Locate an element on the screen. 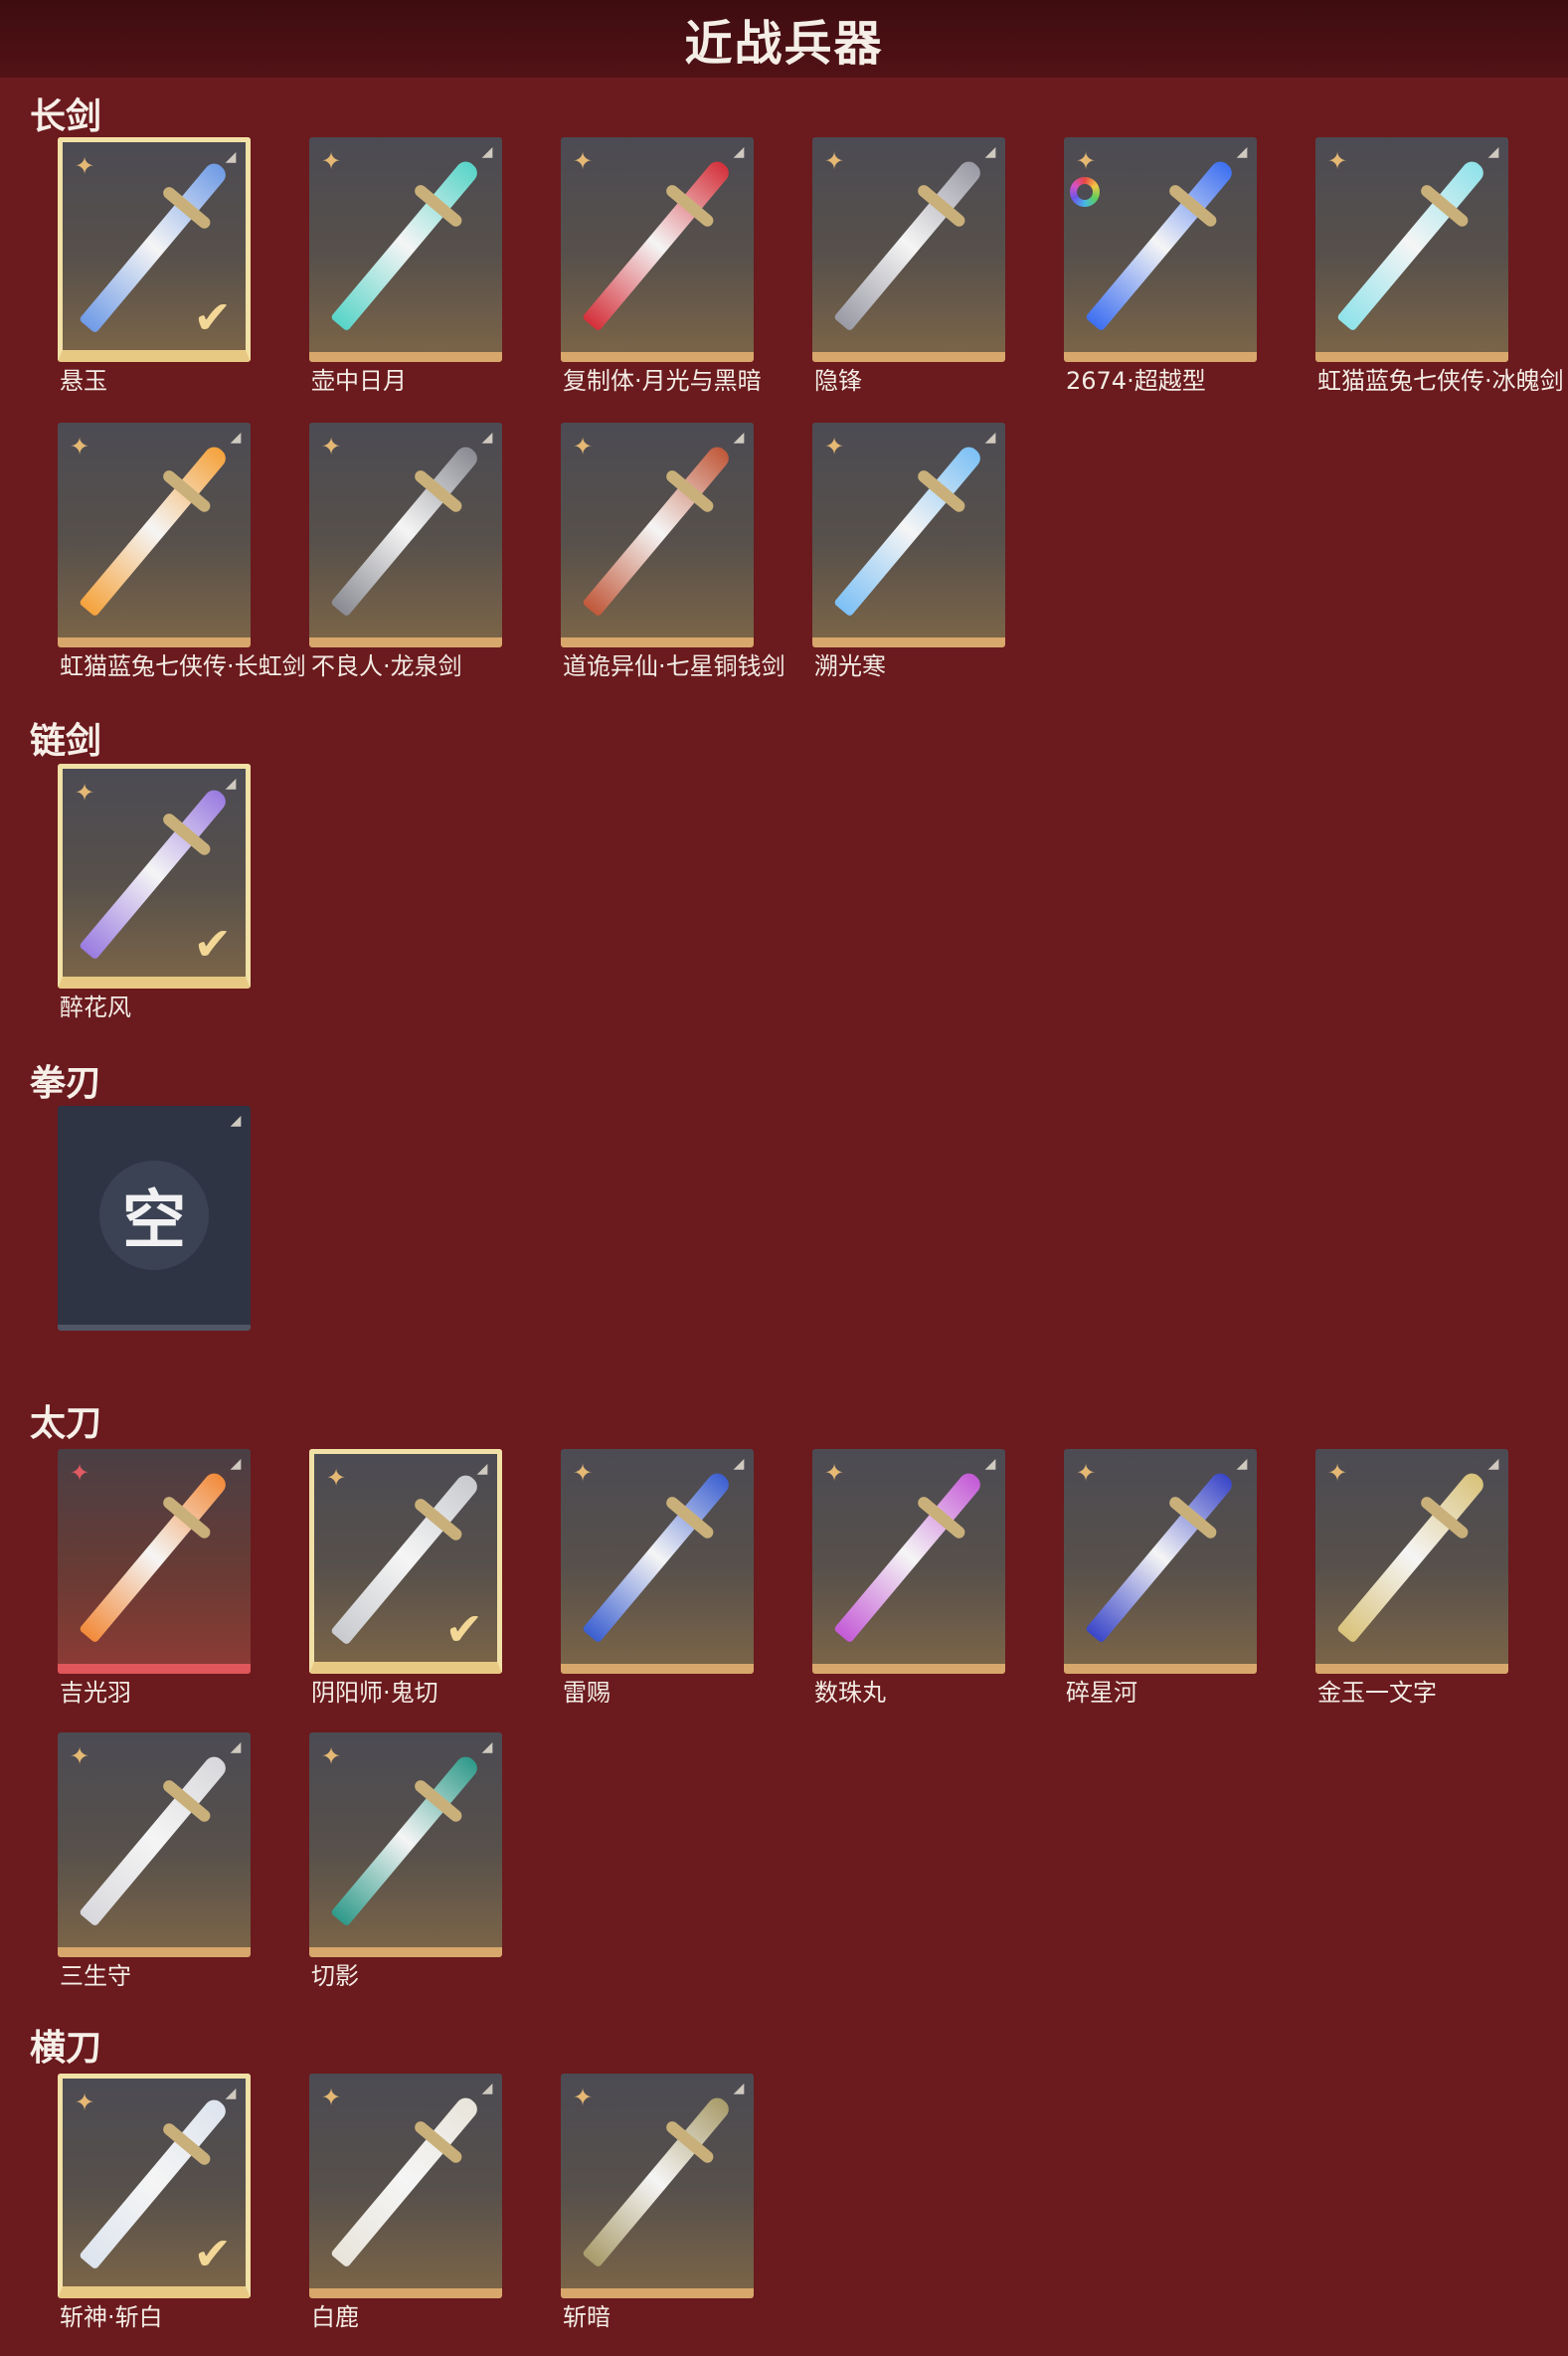 This screenshot has width=1568, height=2356. weapon-card-changjian-6: ✦ ◢ is located at coordinates (155, 535).